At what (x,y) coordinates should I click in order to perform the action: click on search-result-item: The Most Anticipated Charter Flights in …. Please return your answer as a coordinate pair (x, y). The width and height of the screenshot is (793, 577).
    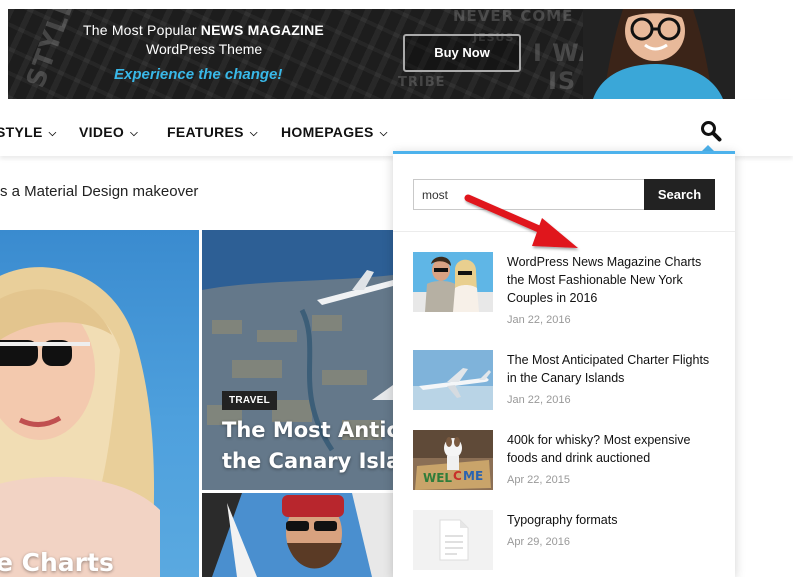
    Looking at the image, I should click on (568, 385).